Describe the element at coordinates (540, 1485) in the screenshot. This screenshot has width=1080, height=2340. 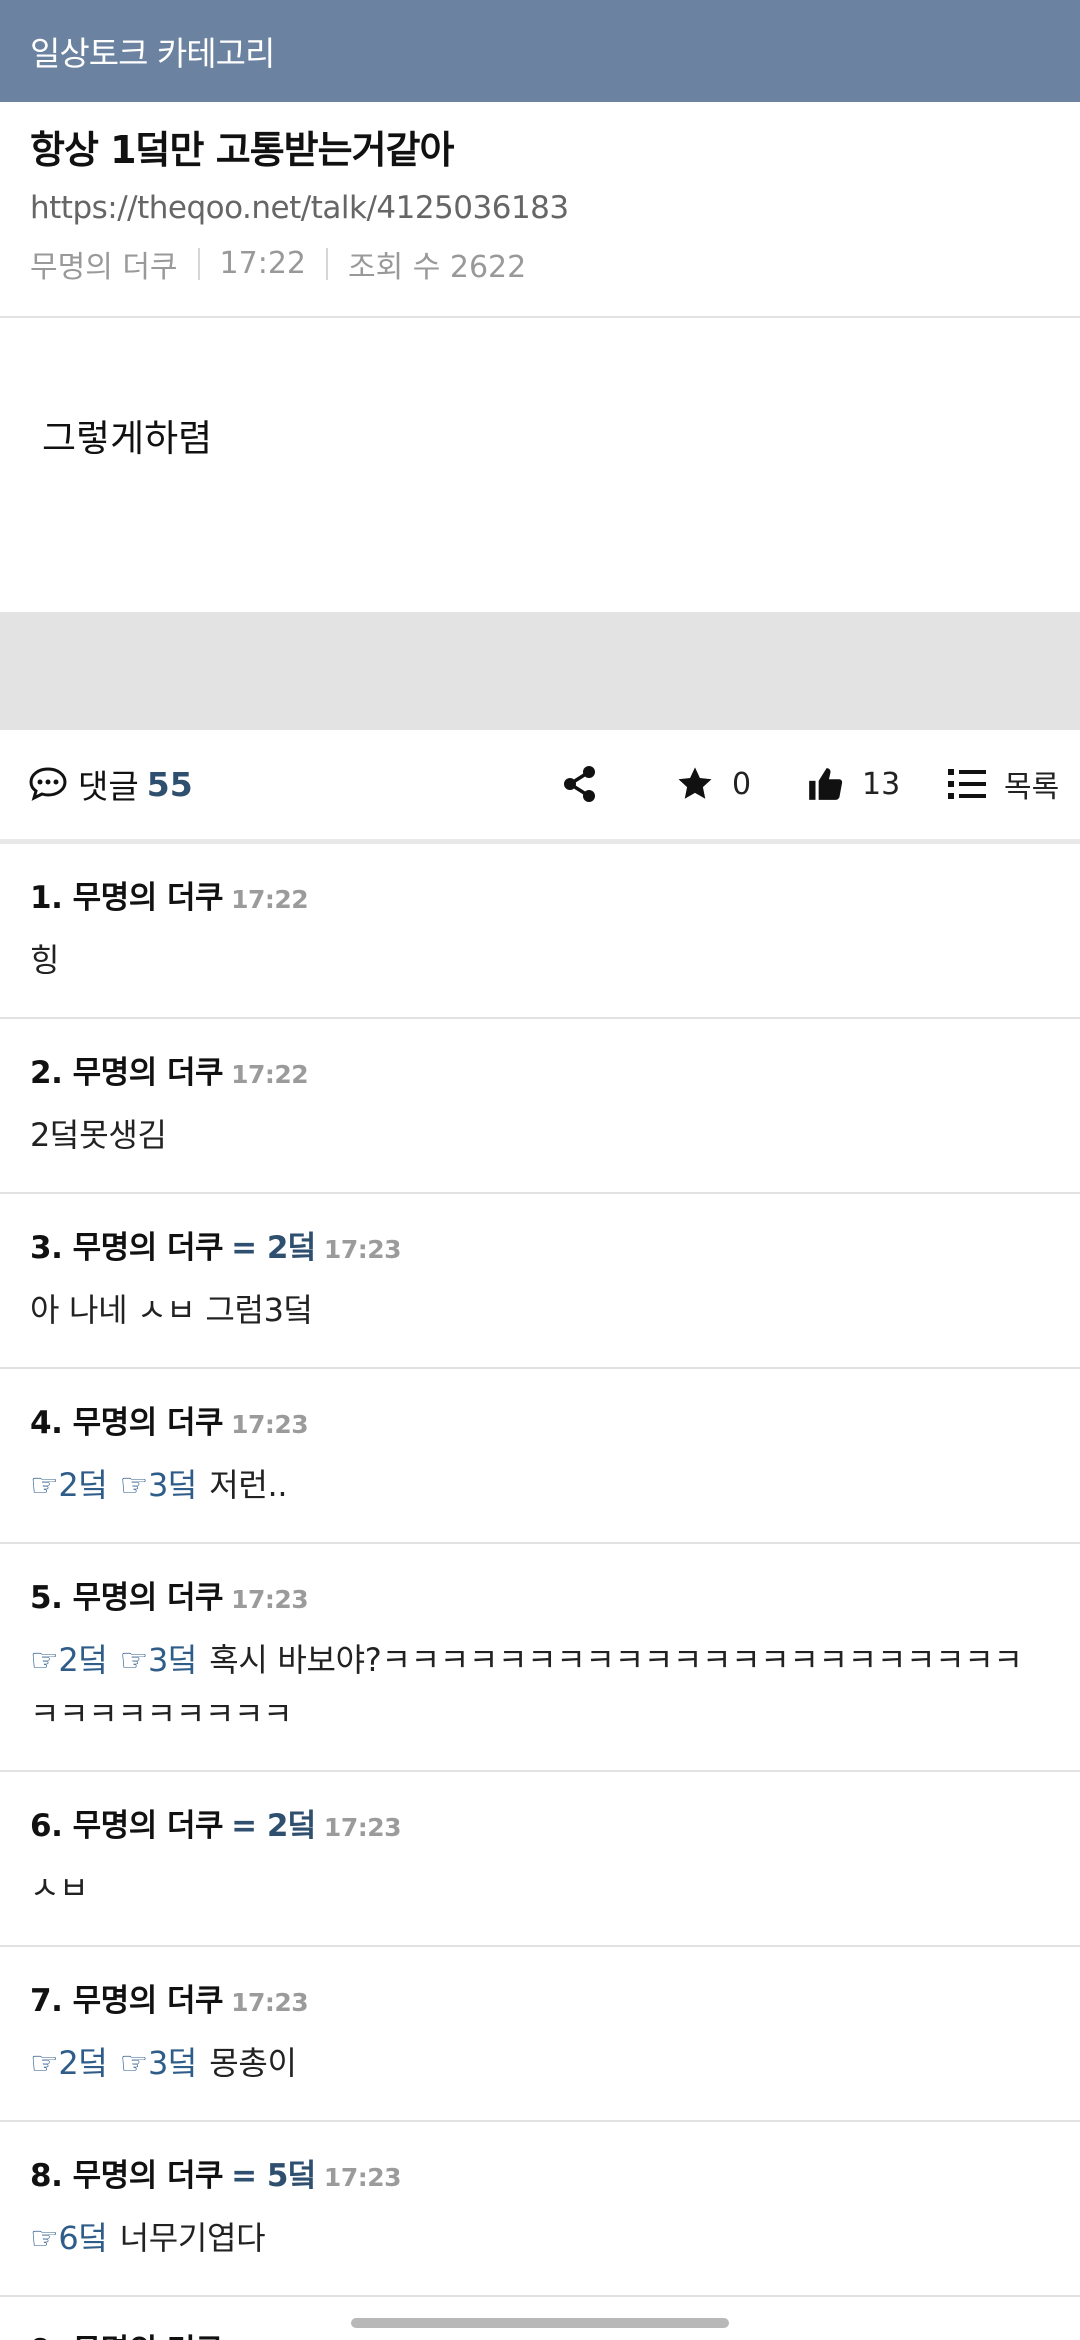
I see `comment-body: ☞2덬 ☞3덬 저런..` at that location.